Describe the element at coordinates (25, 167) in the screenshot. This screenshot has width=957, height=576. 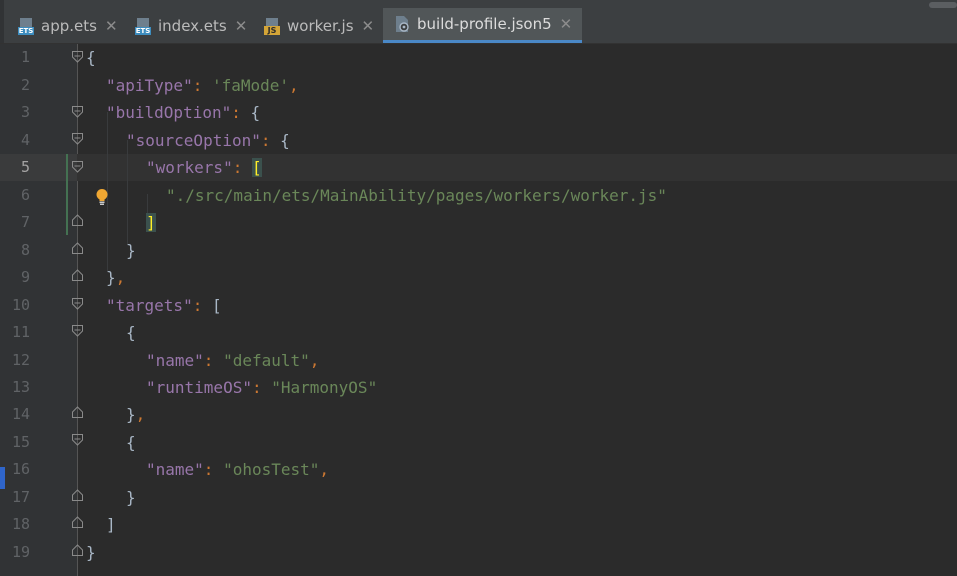
I see `line-number: 5` at that location.